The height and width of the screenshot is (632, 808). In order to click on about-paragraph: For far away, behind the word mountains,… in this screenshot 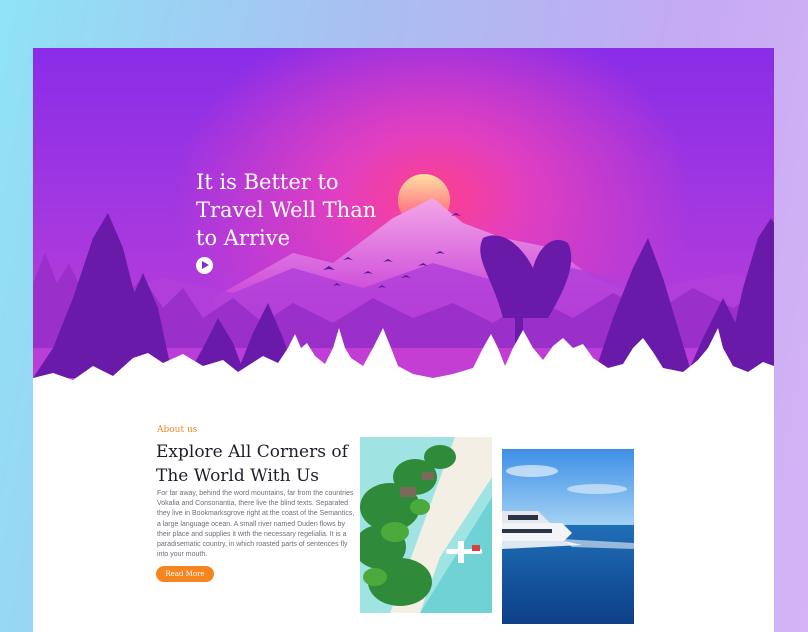, I will do `click(256, 524)`.